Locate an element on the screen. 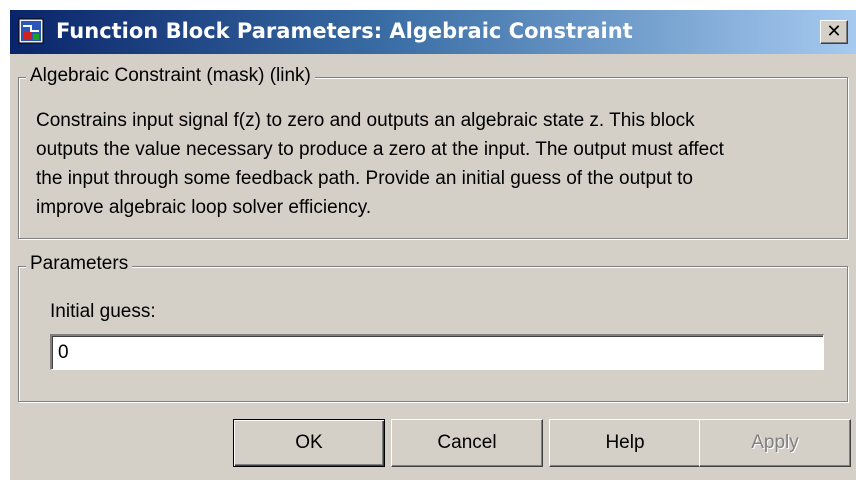 The height and width of the screenshot is (480, 856). close-button: ✕ is located at coordinates (834, 32).